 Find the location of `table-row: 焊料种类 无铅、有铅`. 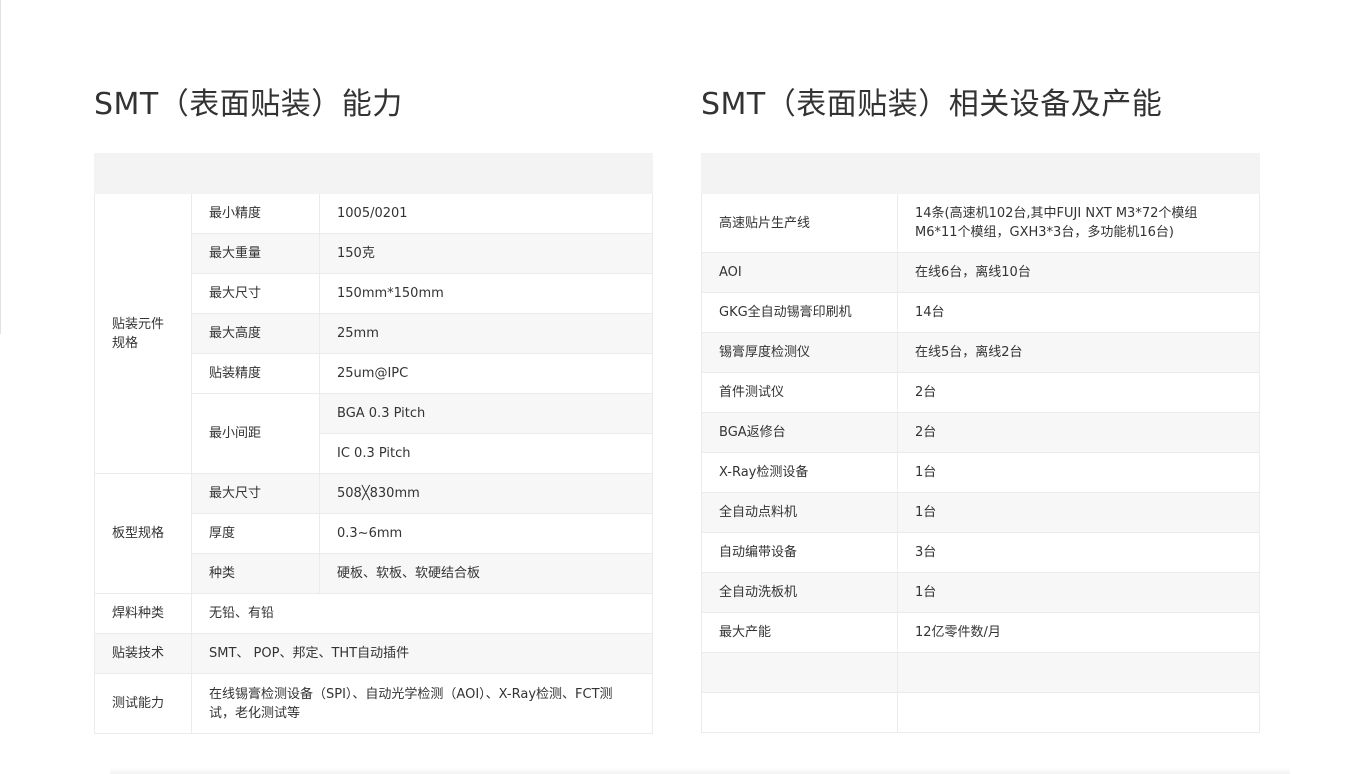

table-row: 焊料种类 无铅、有铅 is located at coordinates (374, 613).